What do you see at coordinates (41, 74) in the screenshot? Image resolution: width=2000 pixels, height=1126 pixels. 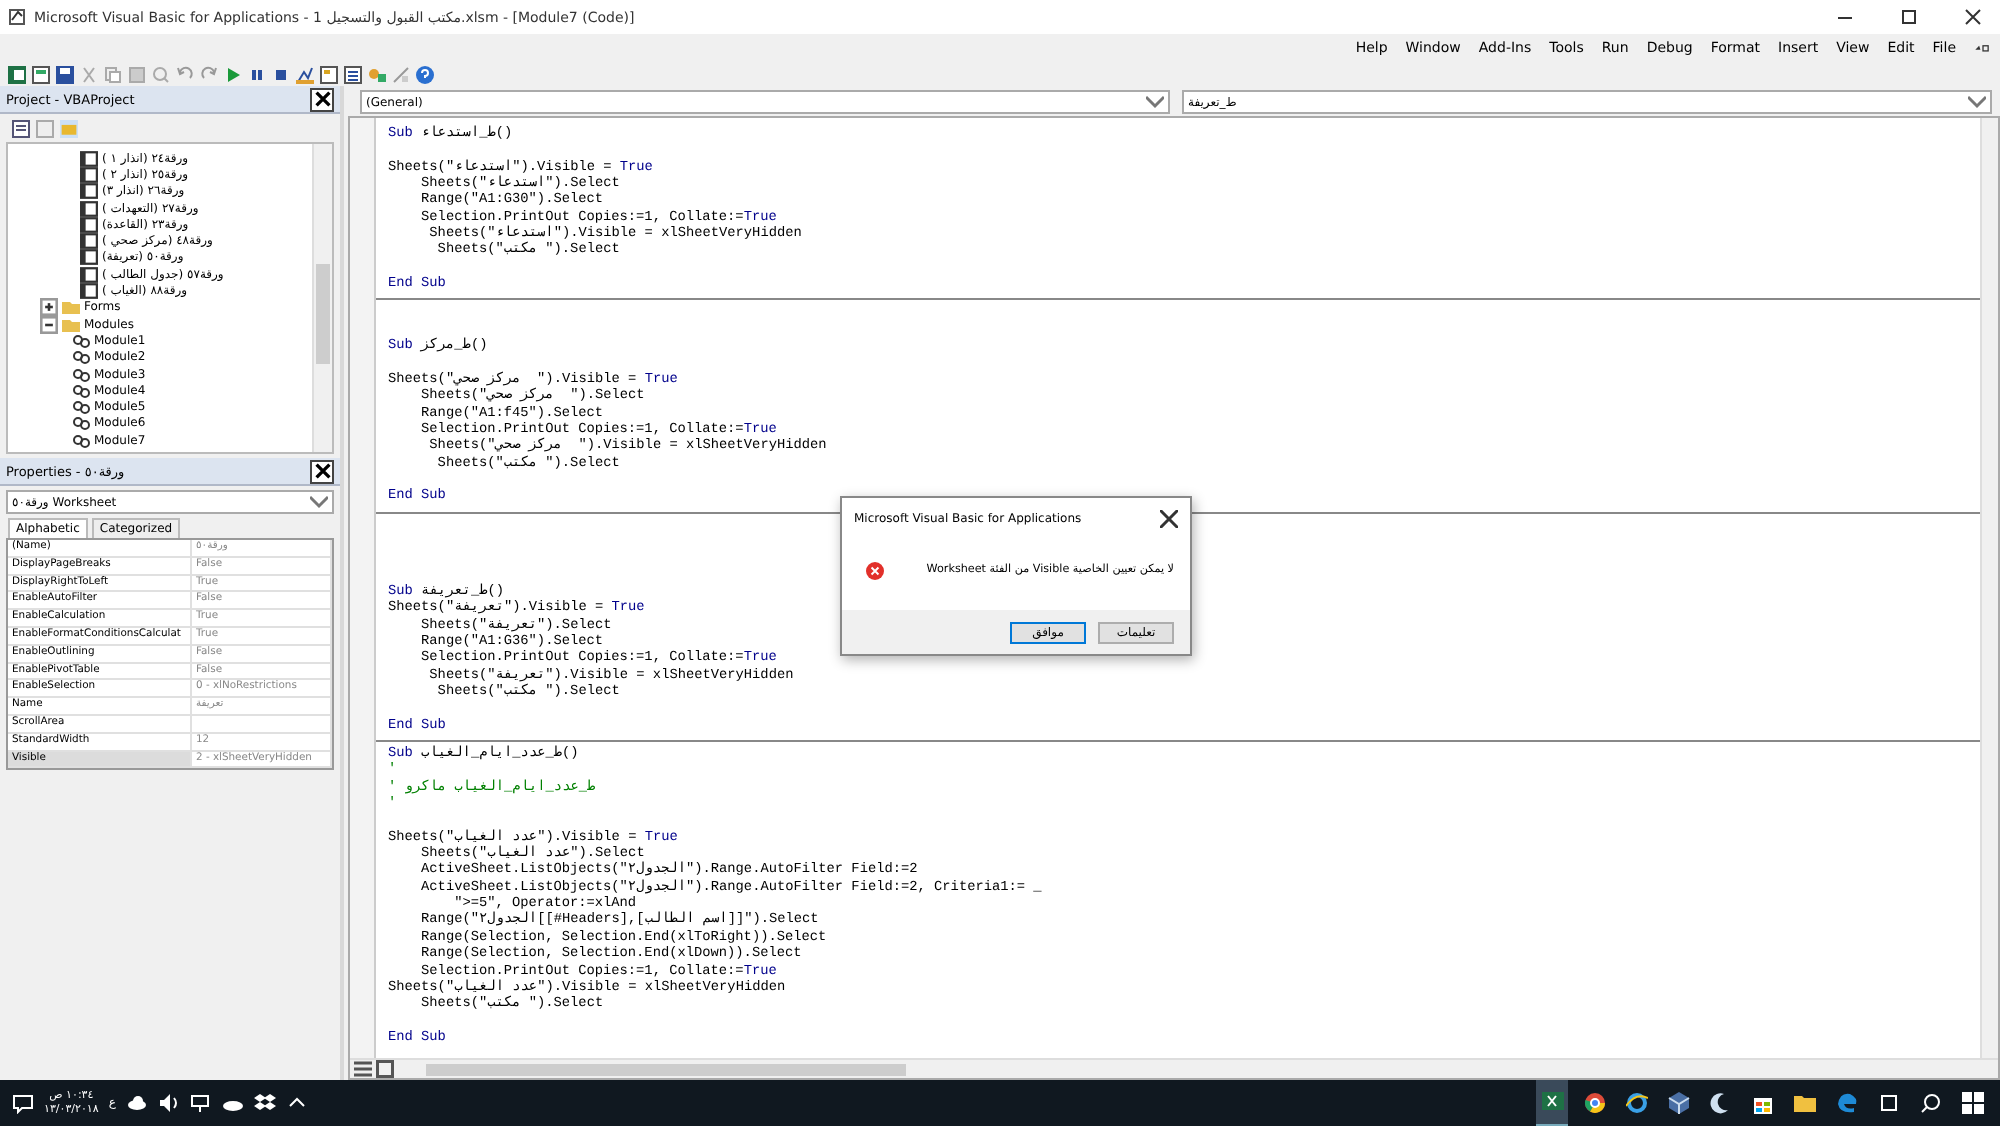 I see `insert-form-icon` at bounding box center [41, 74].